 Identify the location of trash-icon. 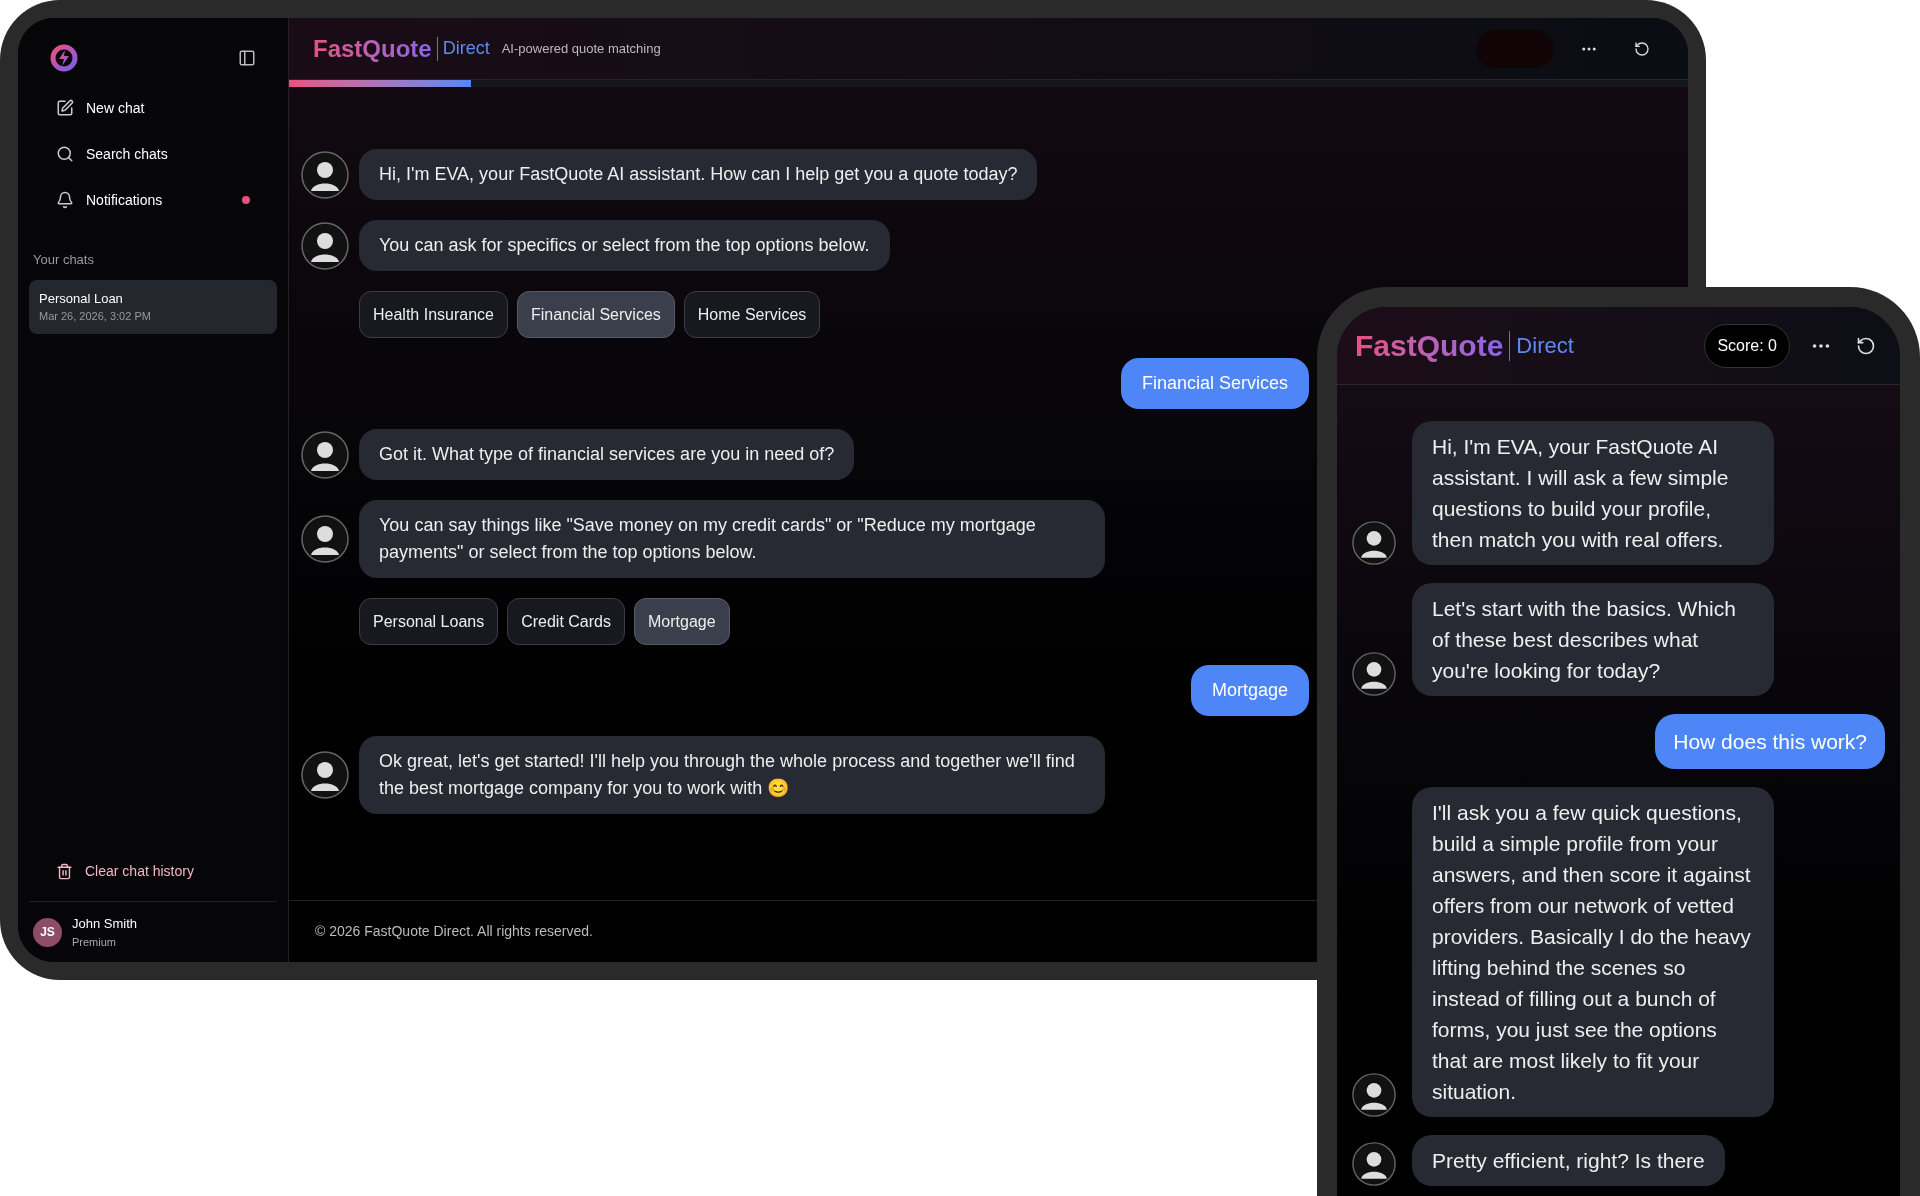
(64, 871).